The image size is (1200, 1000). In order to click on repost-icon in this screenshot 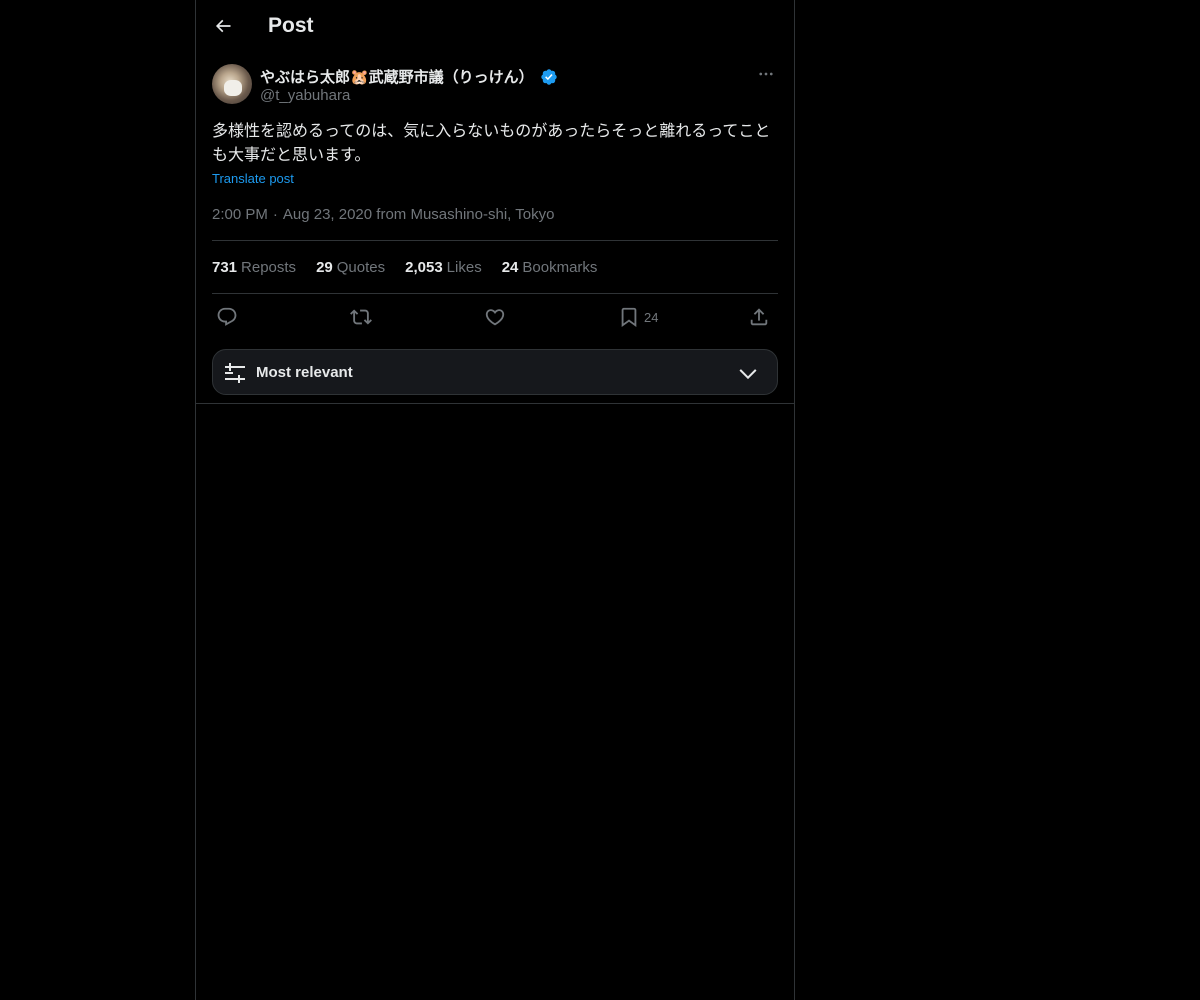, I will do `click(361, 317)`.